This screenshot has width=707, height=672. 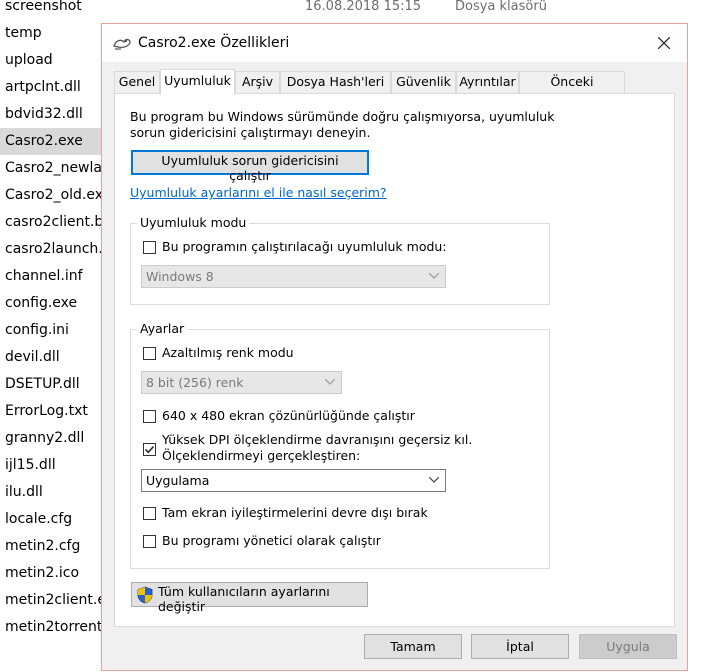 I want to click on troubleshooter-button: Uyumluluk sorun gidericisini çalıştır, so click(x=250, y=166).